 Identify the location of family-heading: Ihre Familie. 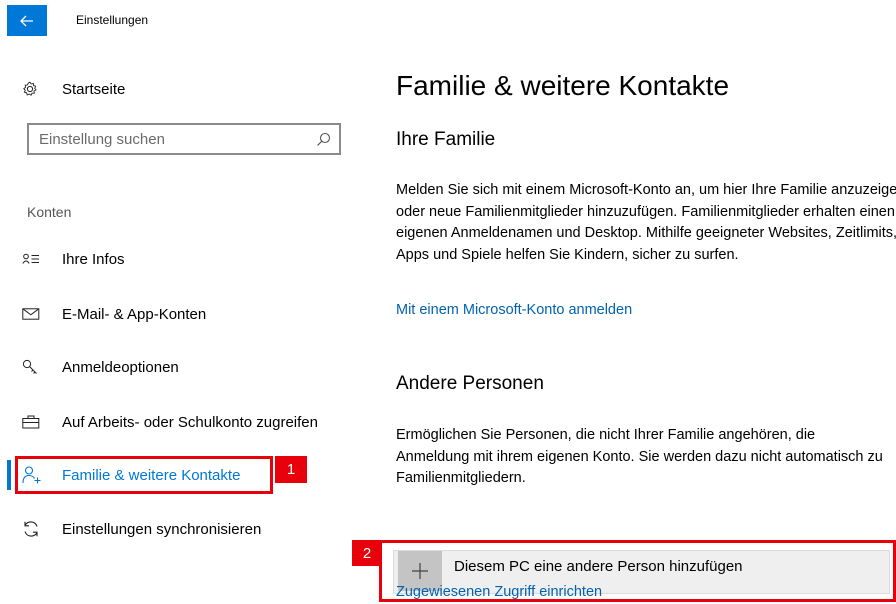
(446, 139).